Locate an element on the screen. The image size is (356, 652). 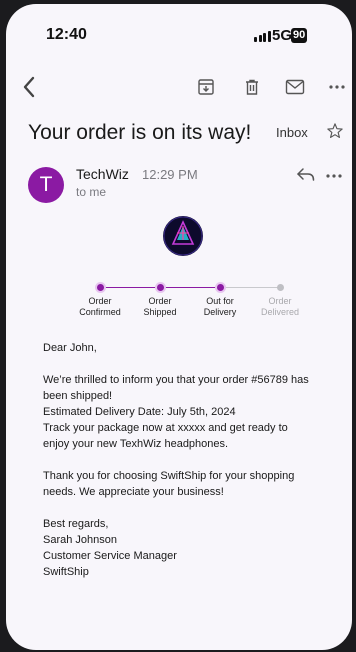
star-icon is located at coordinates (335, 133).